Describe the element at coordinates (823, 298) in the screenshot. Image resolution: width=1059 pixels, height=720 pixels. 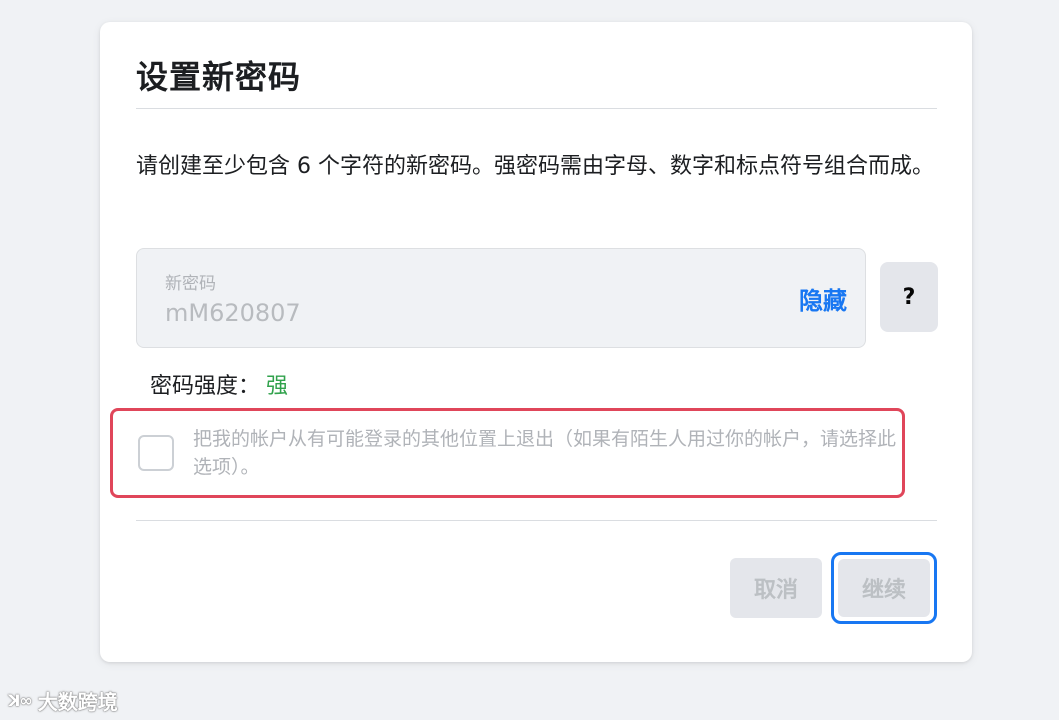
I see `hide-password-toggle: 隐藏` at that location.